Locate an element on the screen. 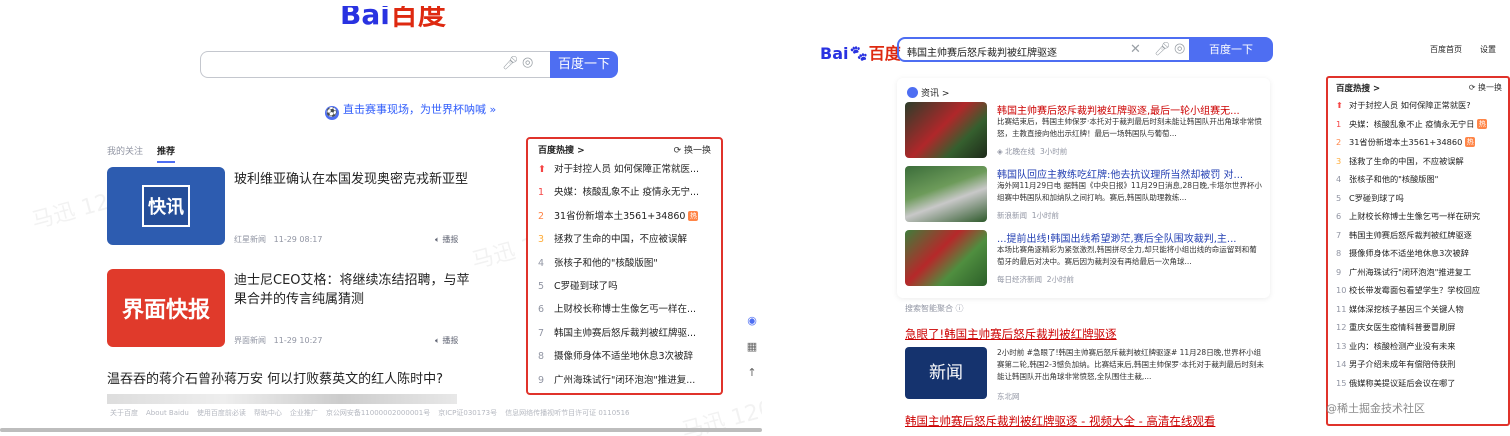 Image resolution: width=1510 pixels, height=436 pixels. hot-rank: 5 is located at coordinates (1339, 197).